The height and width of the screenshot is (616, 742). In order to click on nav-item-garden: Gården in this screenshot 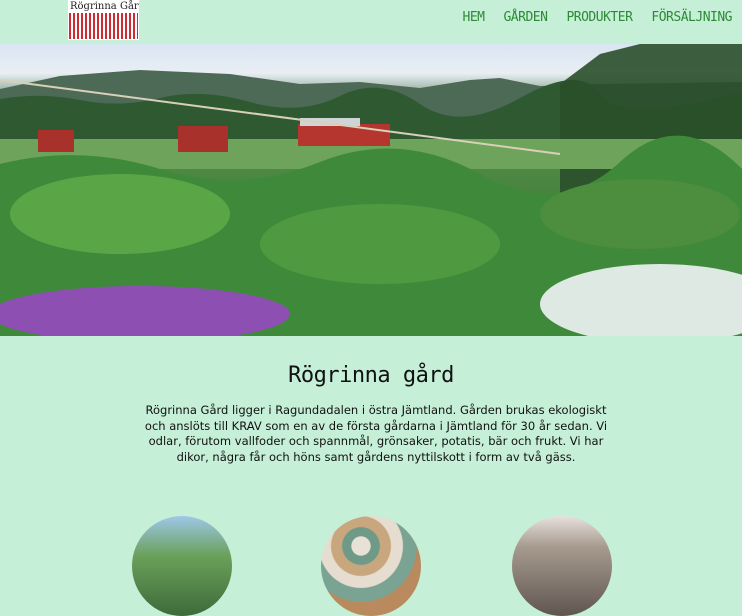, I will do `click(525, 17)`.